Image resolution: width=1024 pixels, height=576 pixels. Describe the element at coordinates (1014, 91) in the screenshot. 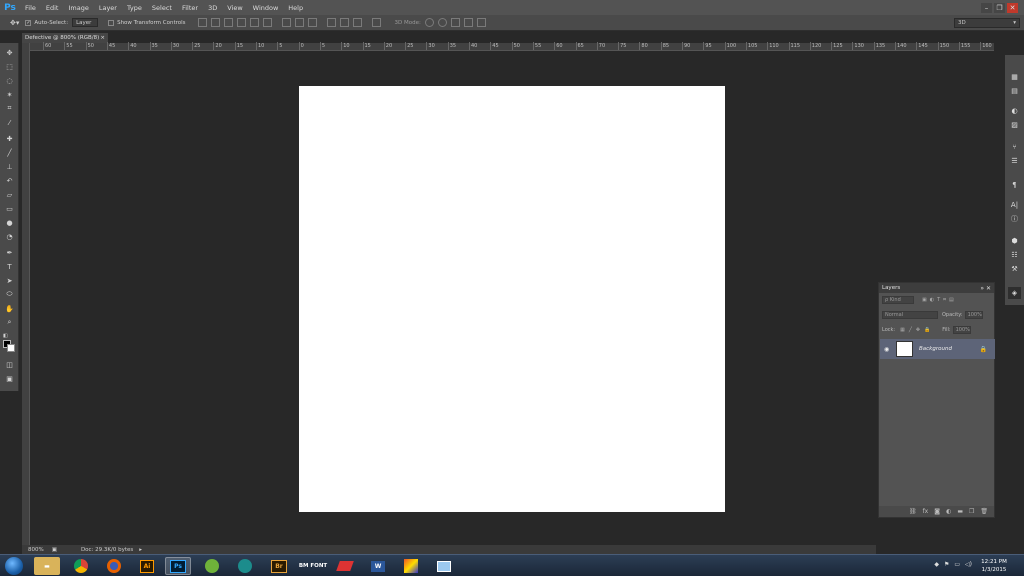

I see `swatches-panel-icon: ▤` at that location.